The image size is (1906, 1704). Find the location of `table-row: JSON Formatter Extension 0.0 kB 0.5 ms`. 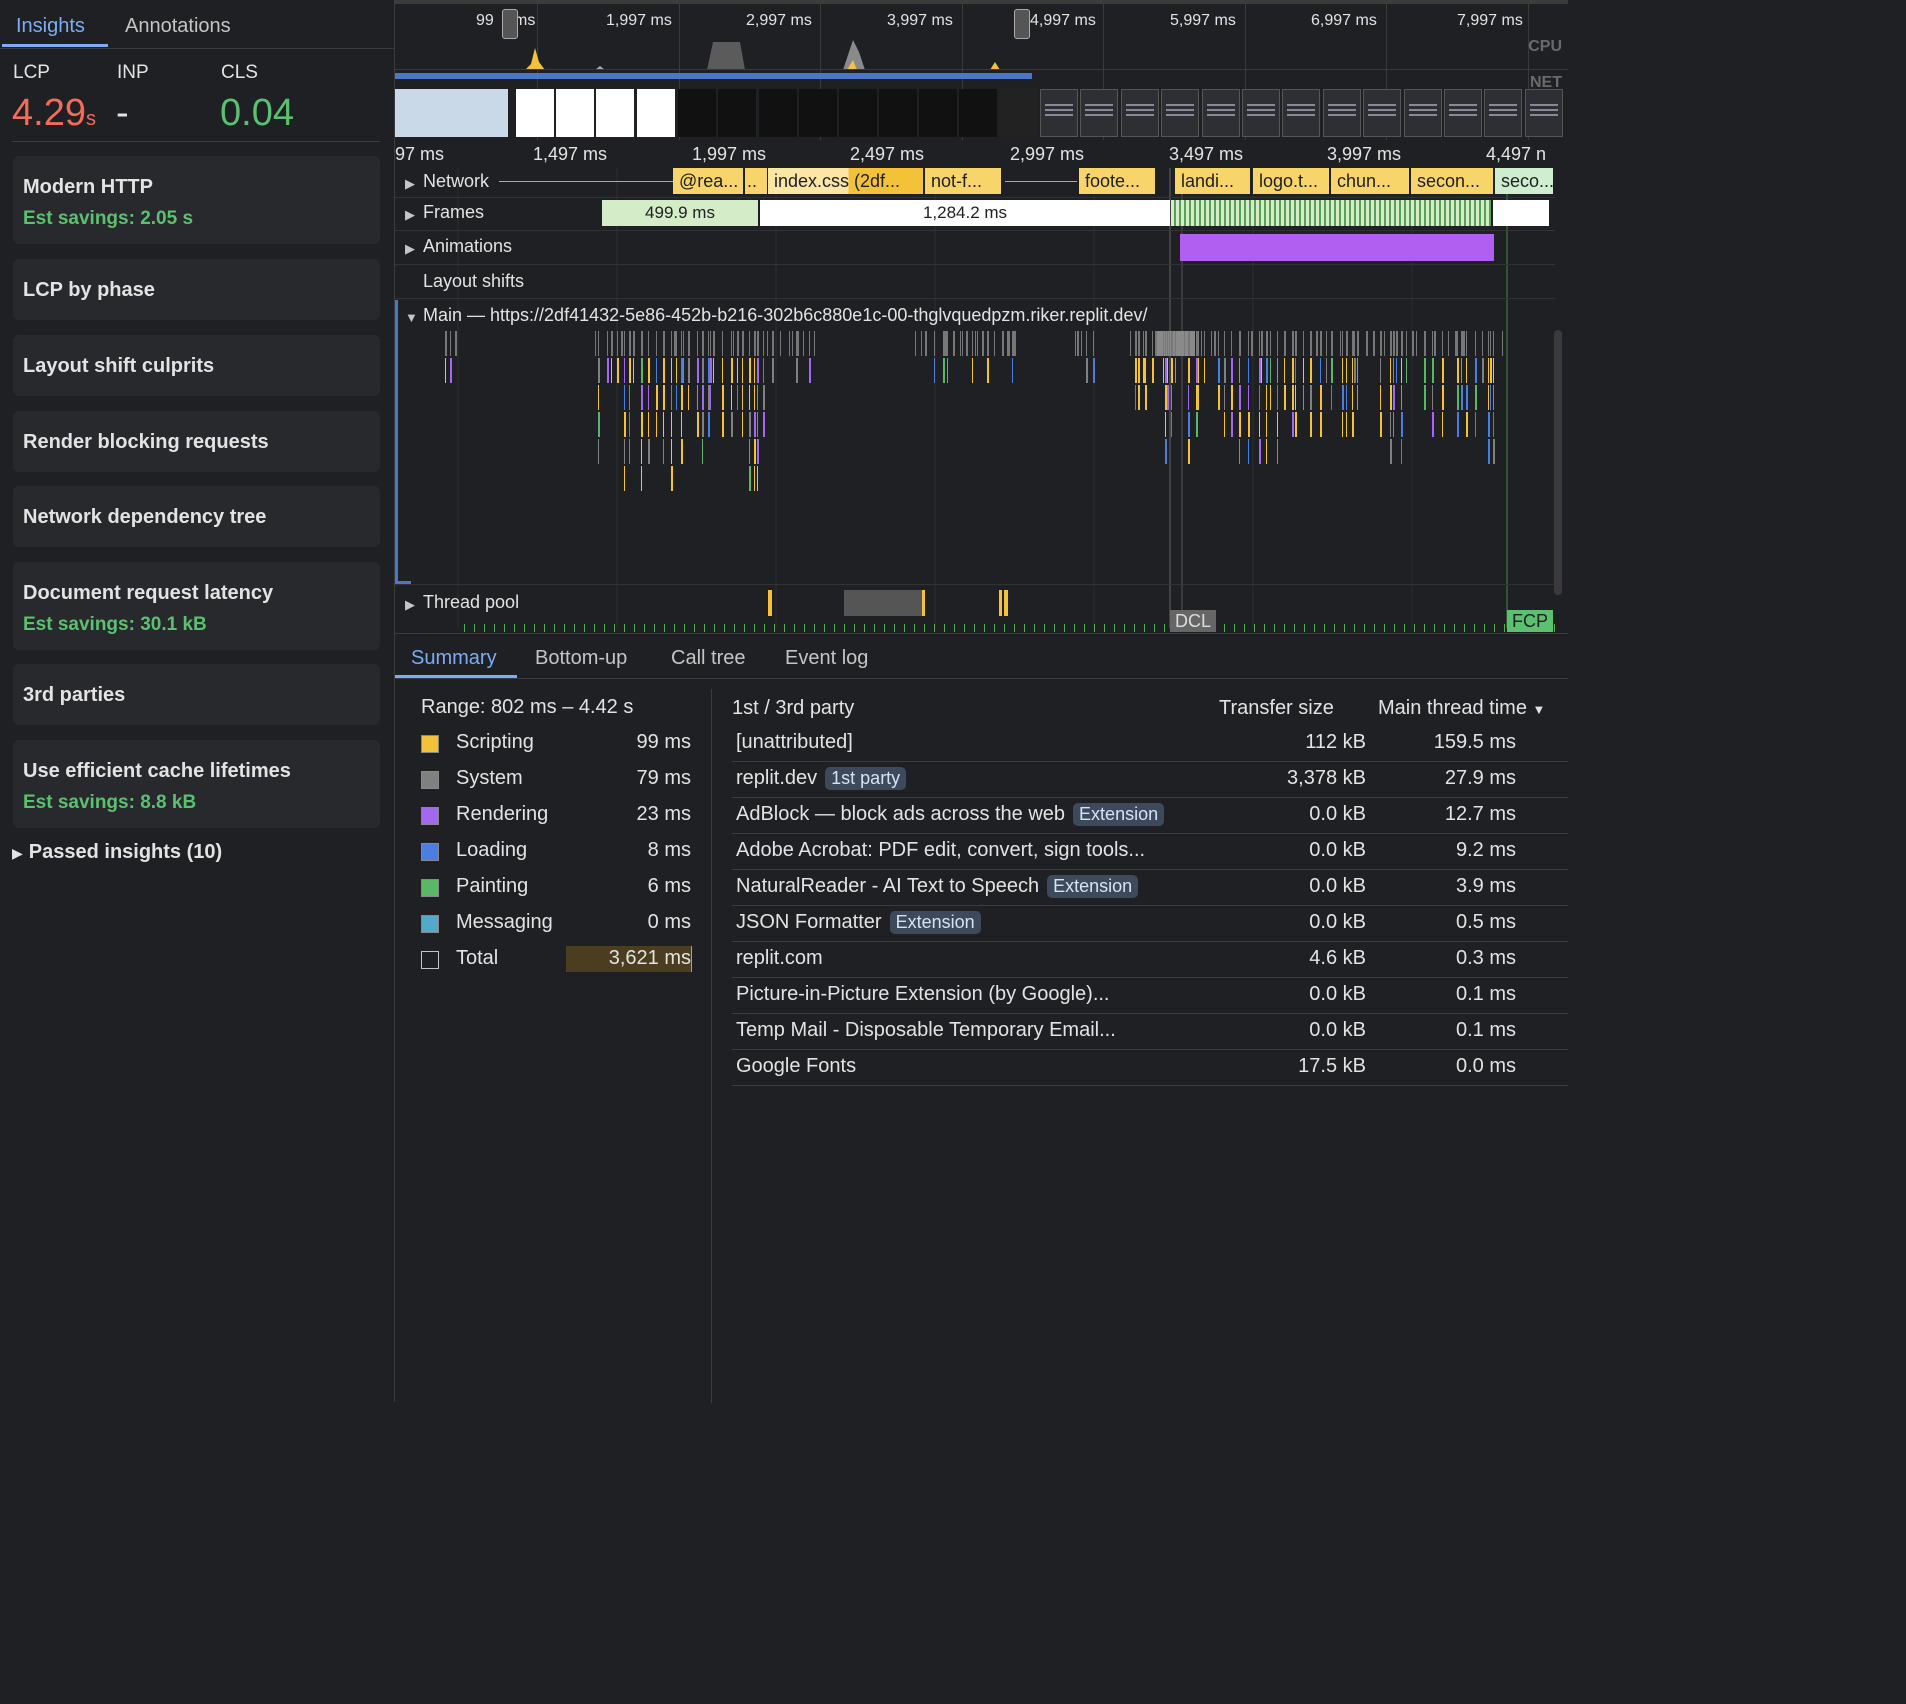

table-row: JSON Formatter Extension 0.0 kB 0.5 ms is located at coordinates (1150, 923).